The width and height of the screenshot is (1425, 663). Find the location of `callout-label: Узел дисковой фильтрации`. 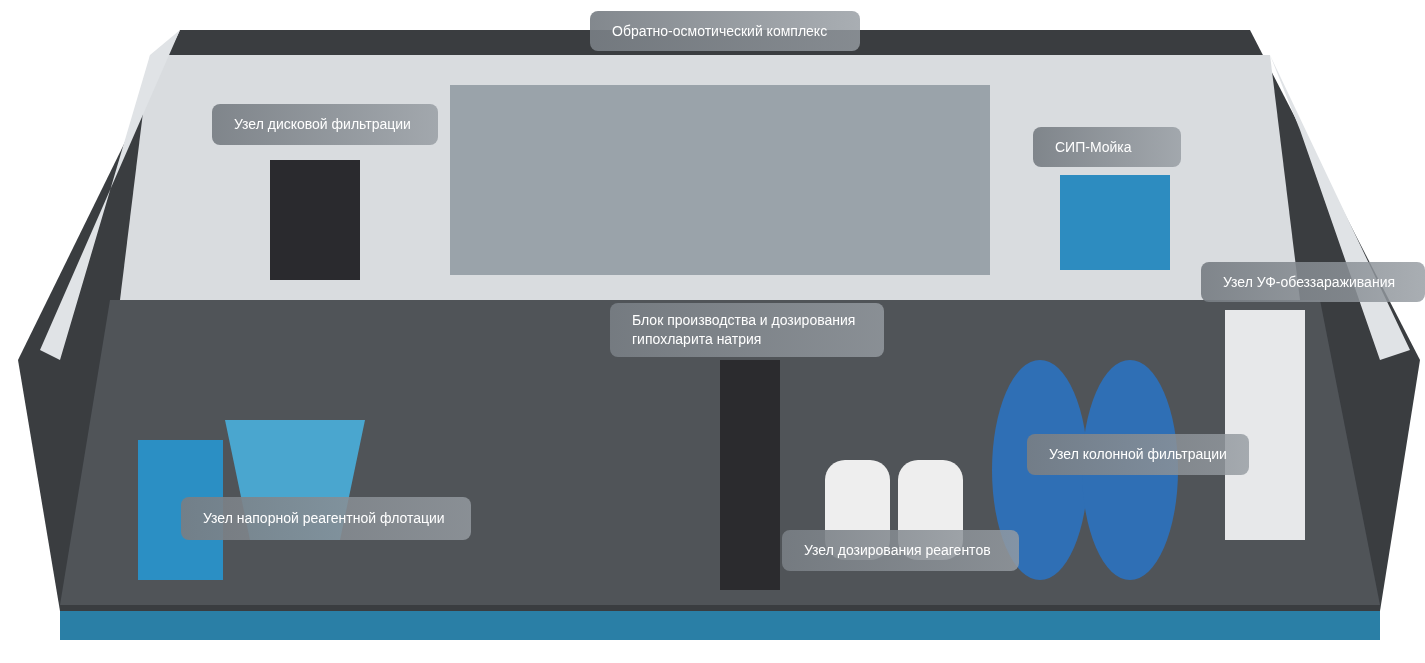

callout-label: Узел дисковой фильтрации is located at coordinates (325, 124).